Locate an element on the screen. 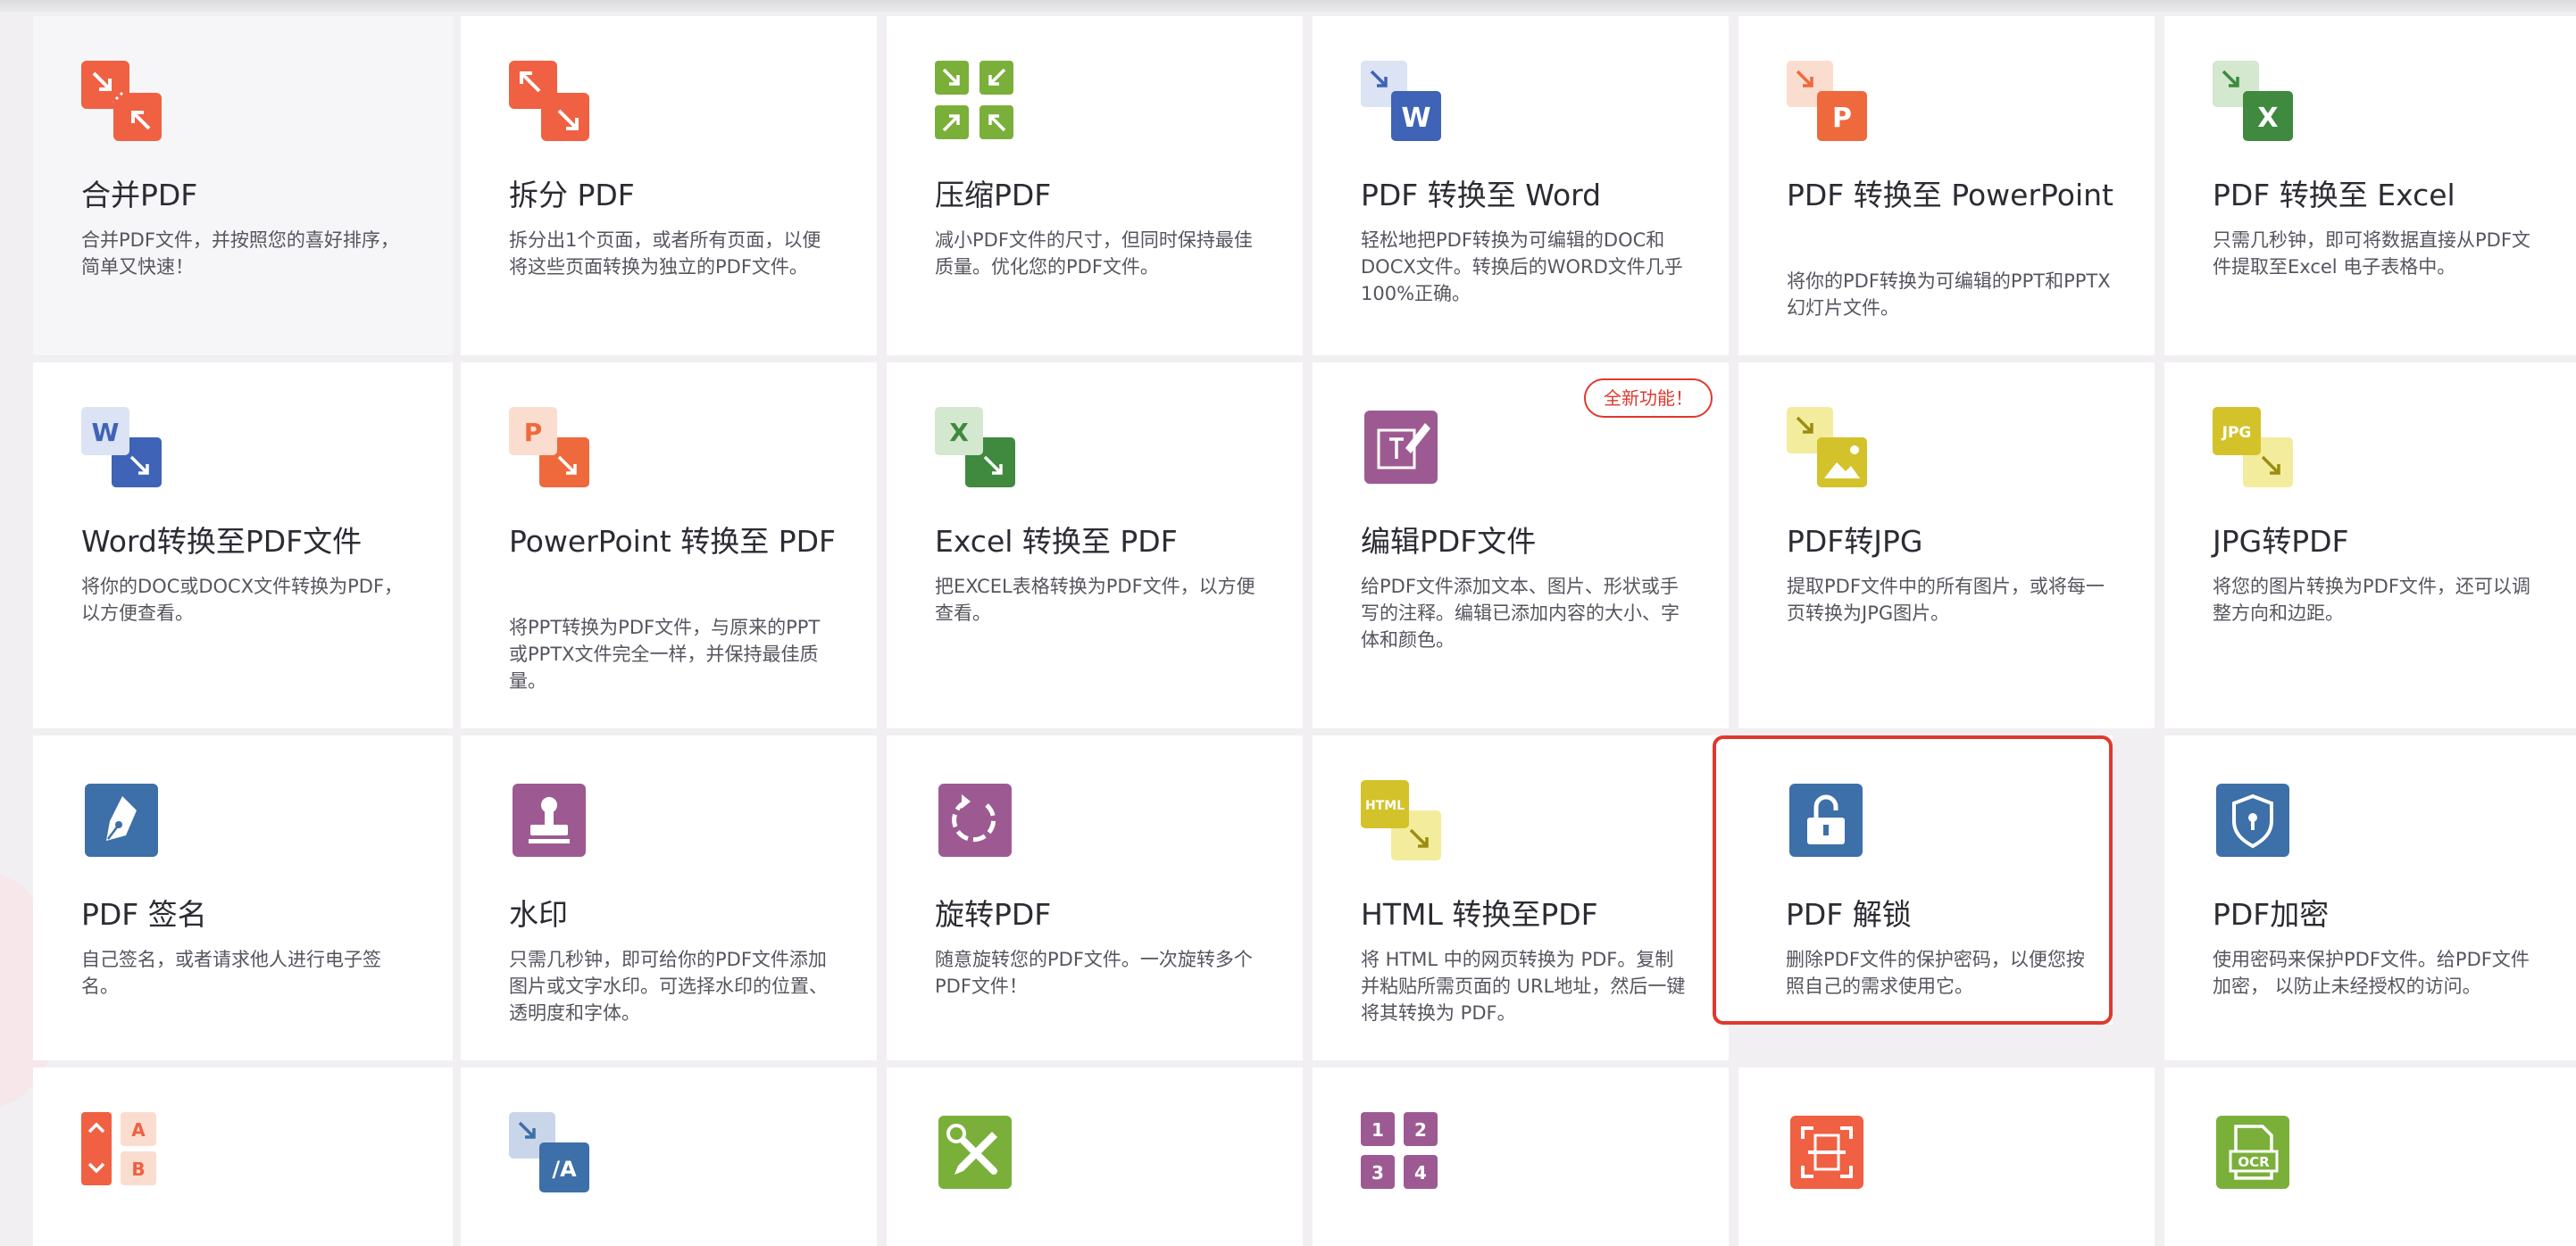  tool-title: 编辑PDF文件 is located at coordinates (1449, 542).